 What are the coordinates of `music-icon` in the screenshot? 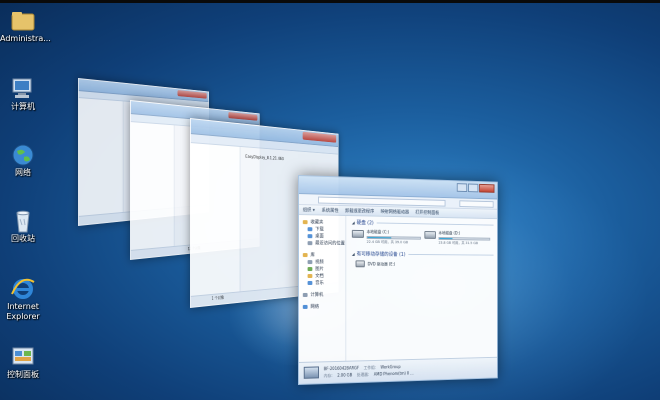 It's located at (310, 282).